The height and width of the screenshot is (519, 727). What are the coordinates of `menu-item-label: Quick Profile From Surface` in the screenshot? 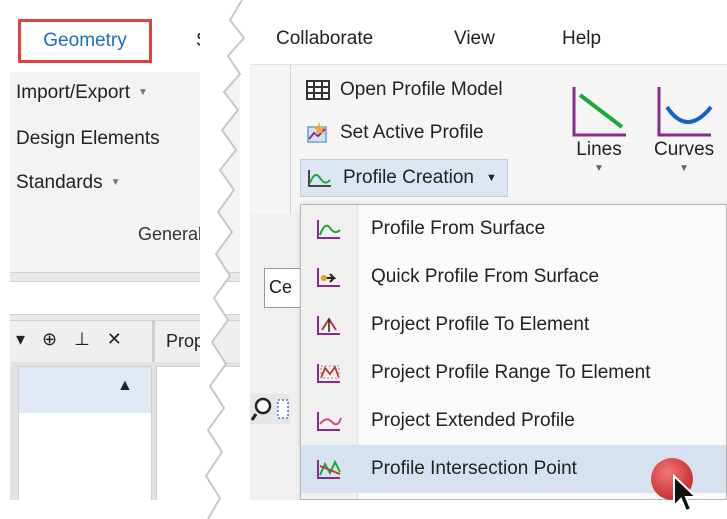 It's located at (485, 276).